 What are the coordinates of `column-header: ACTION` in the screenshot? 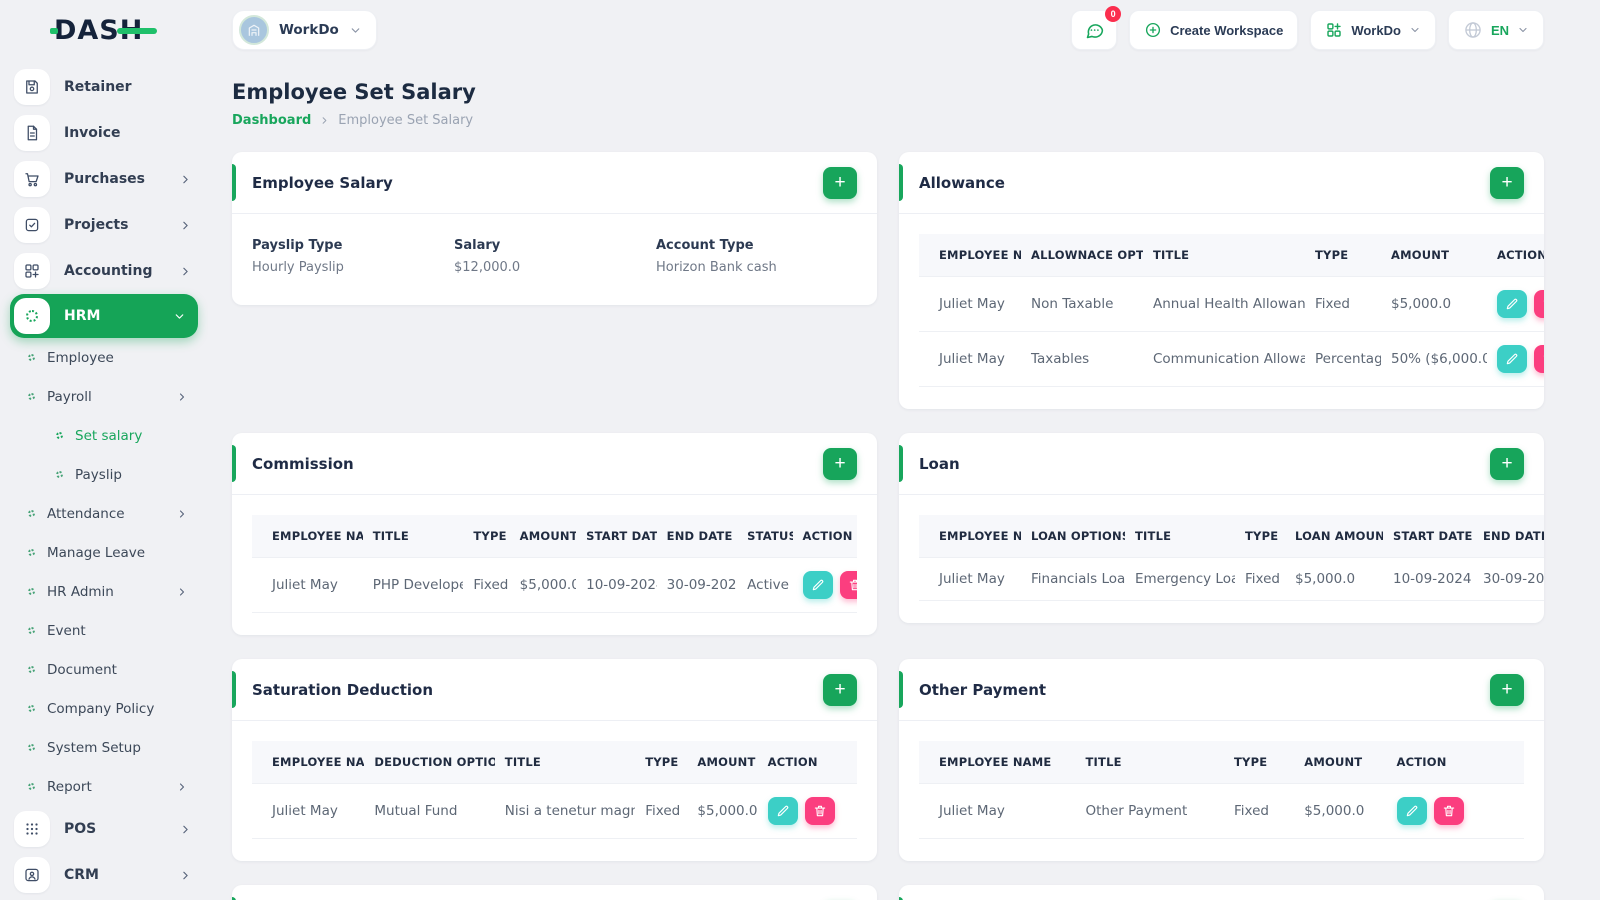 It's located at (1515, 255).